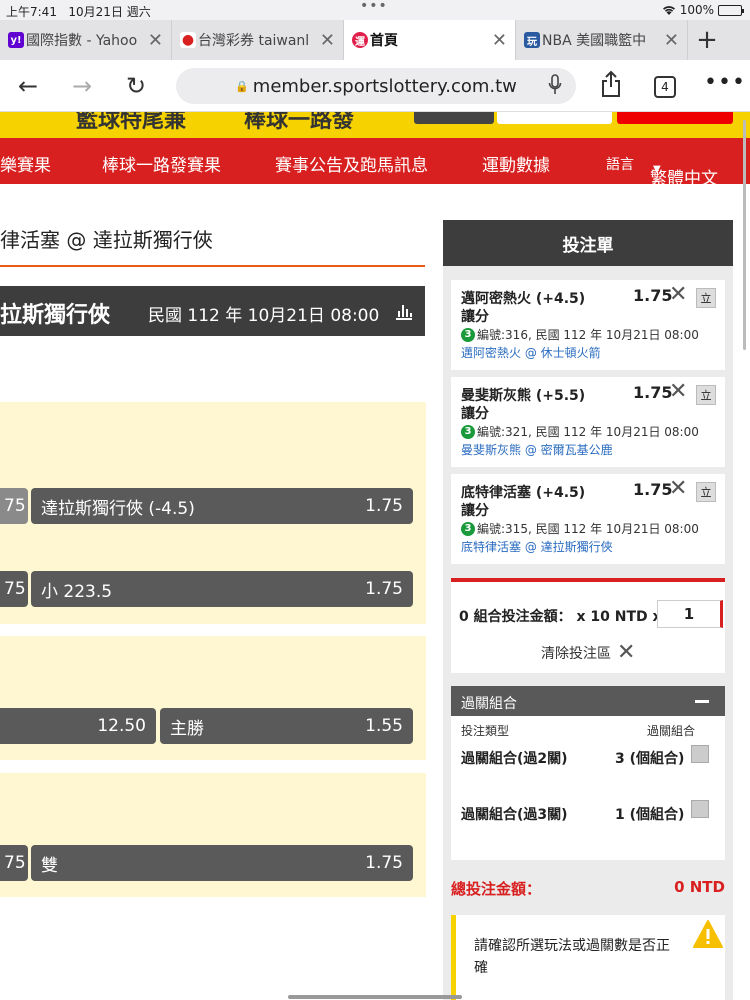  Describe the element at coordinates (222, 506) in the screenshot. I see `odds-button: 達拉斯獨行俠 (-4.5) 1.75` at that location.